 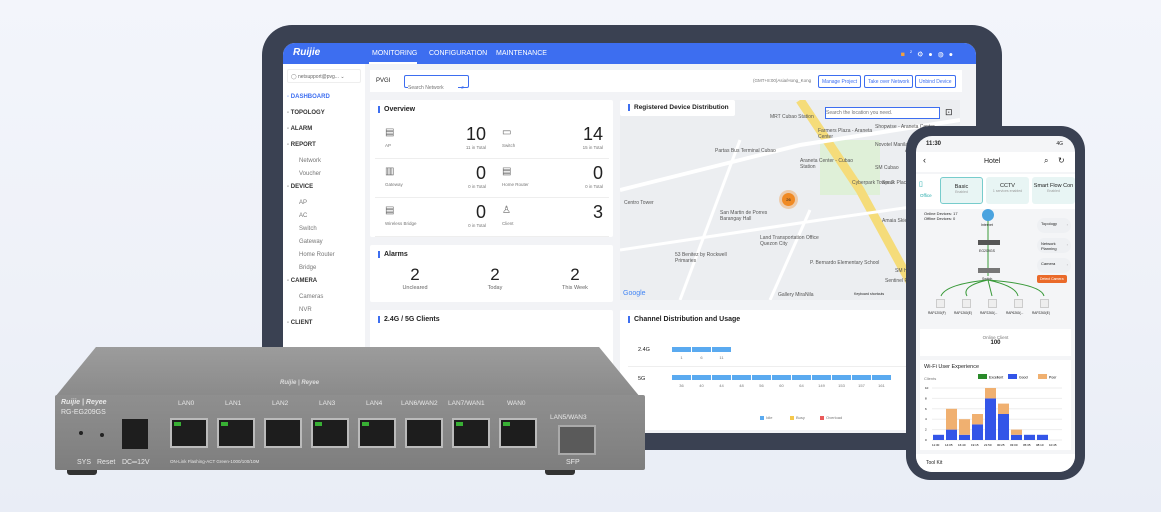 I want to click on settings-icon: ⚙, so click(x=922, y=54).